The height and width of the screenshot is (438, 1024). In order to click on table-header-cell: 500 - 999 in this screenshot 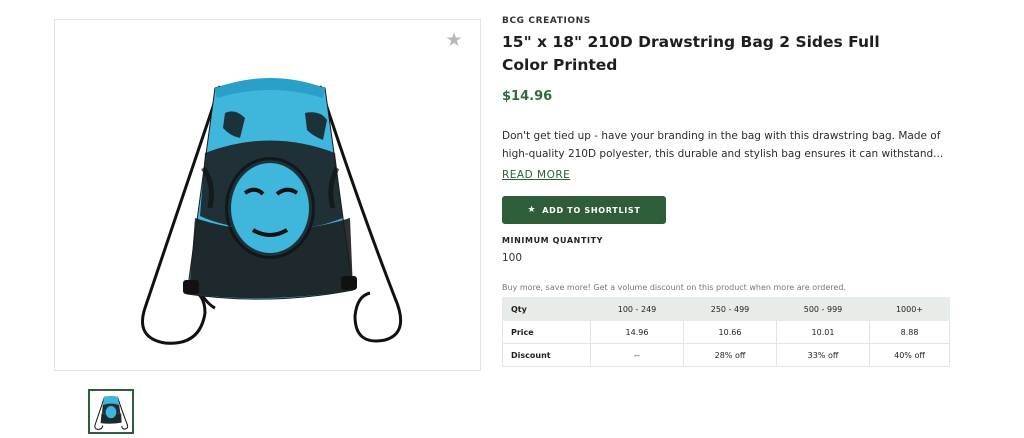, I will do `click(823, 309)`.